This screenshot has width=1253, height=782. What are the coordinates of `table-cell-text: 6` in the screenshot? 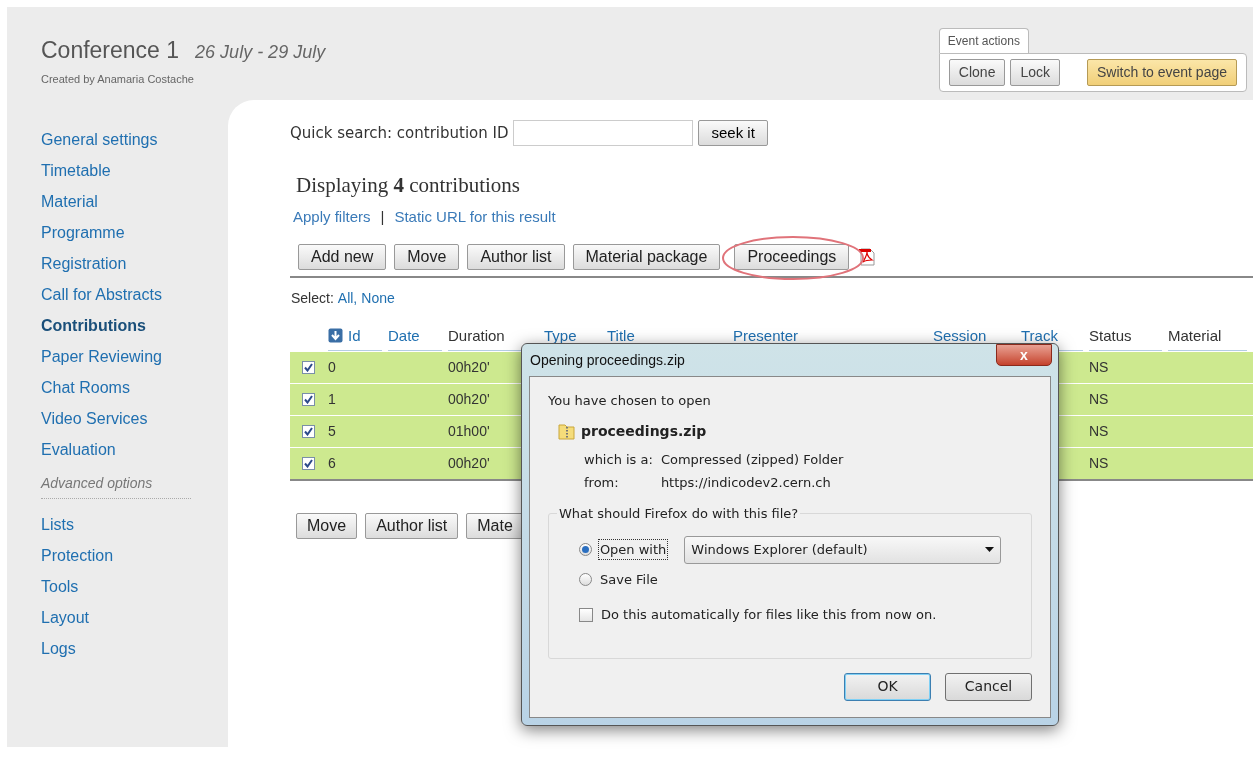 It's located at (332, 463).